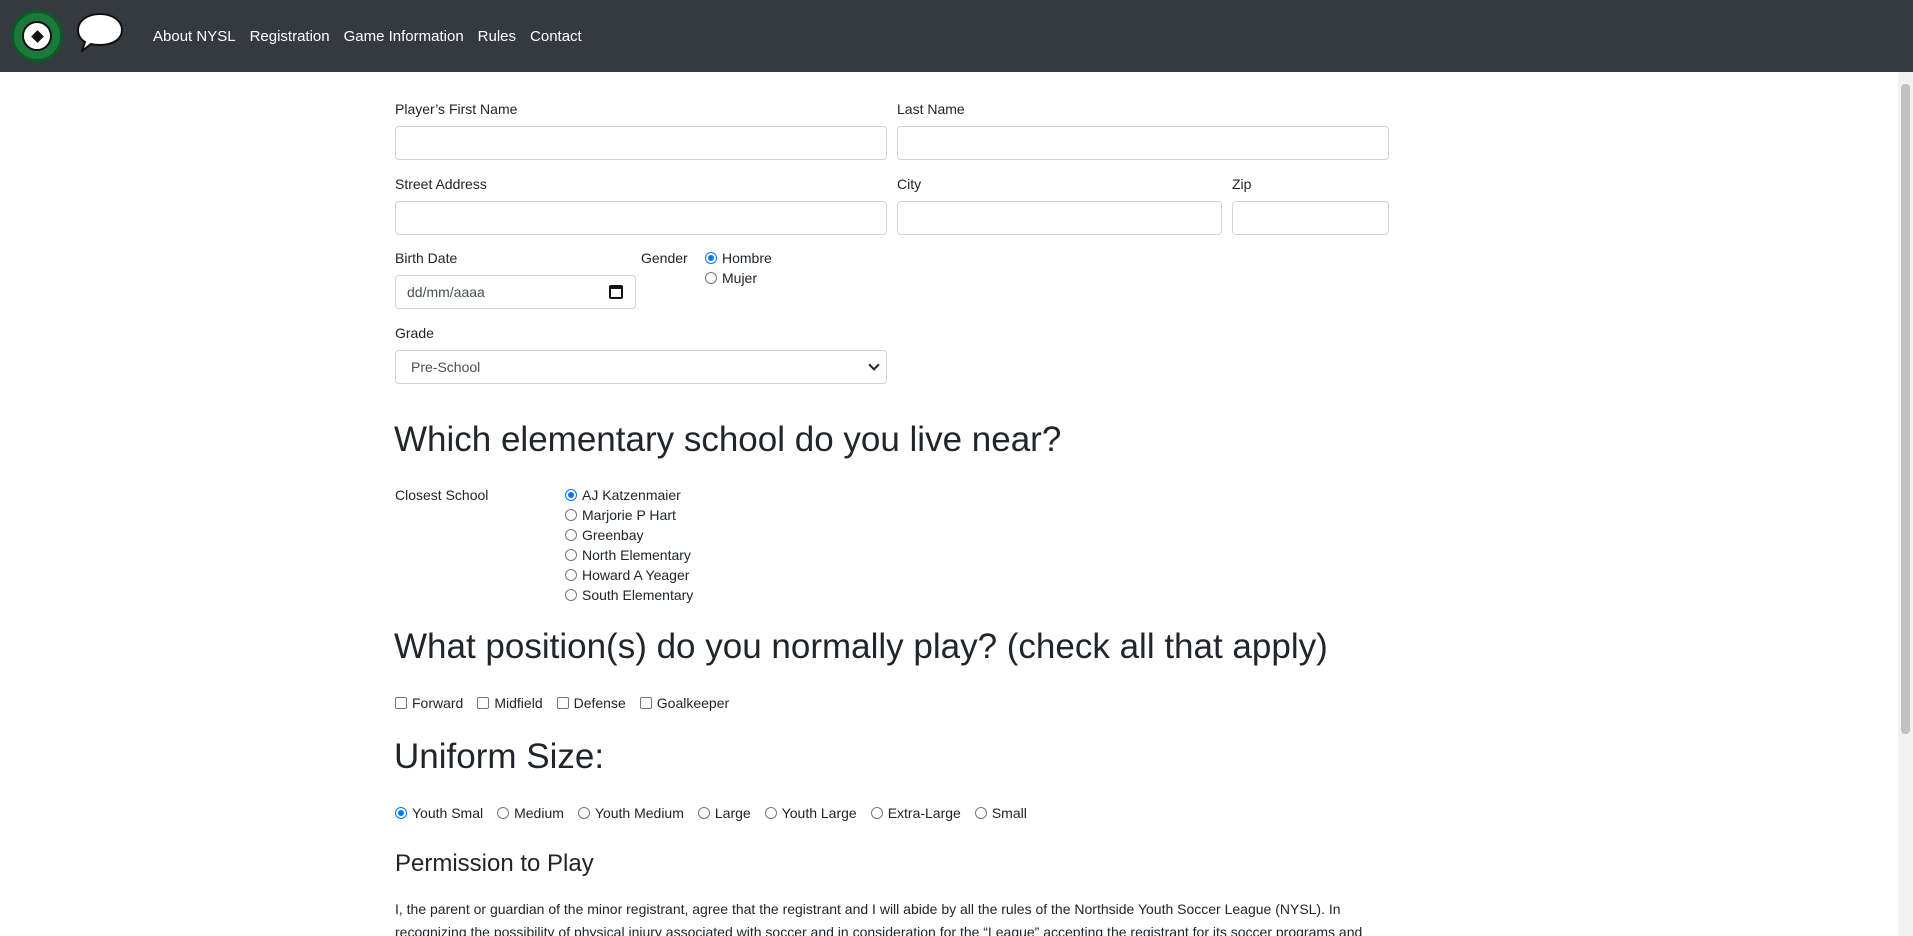  I want to click on last-name-input, so click(1143, 143).